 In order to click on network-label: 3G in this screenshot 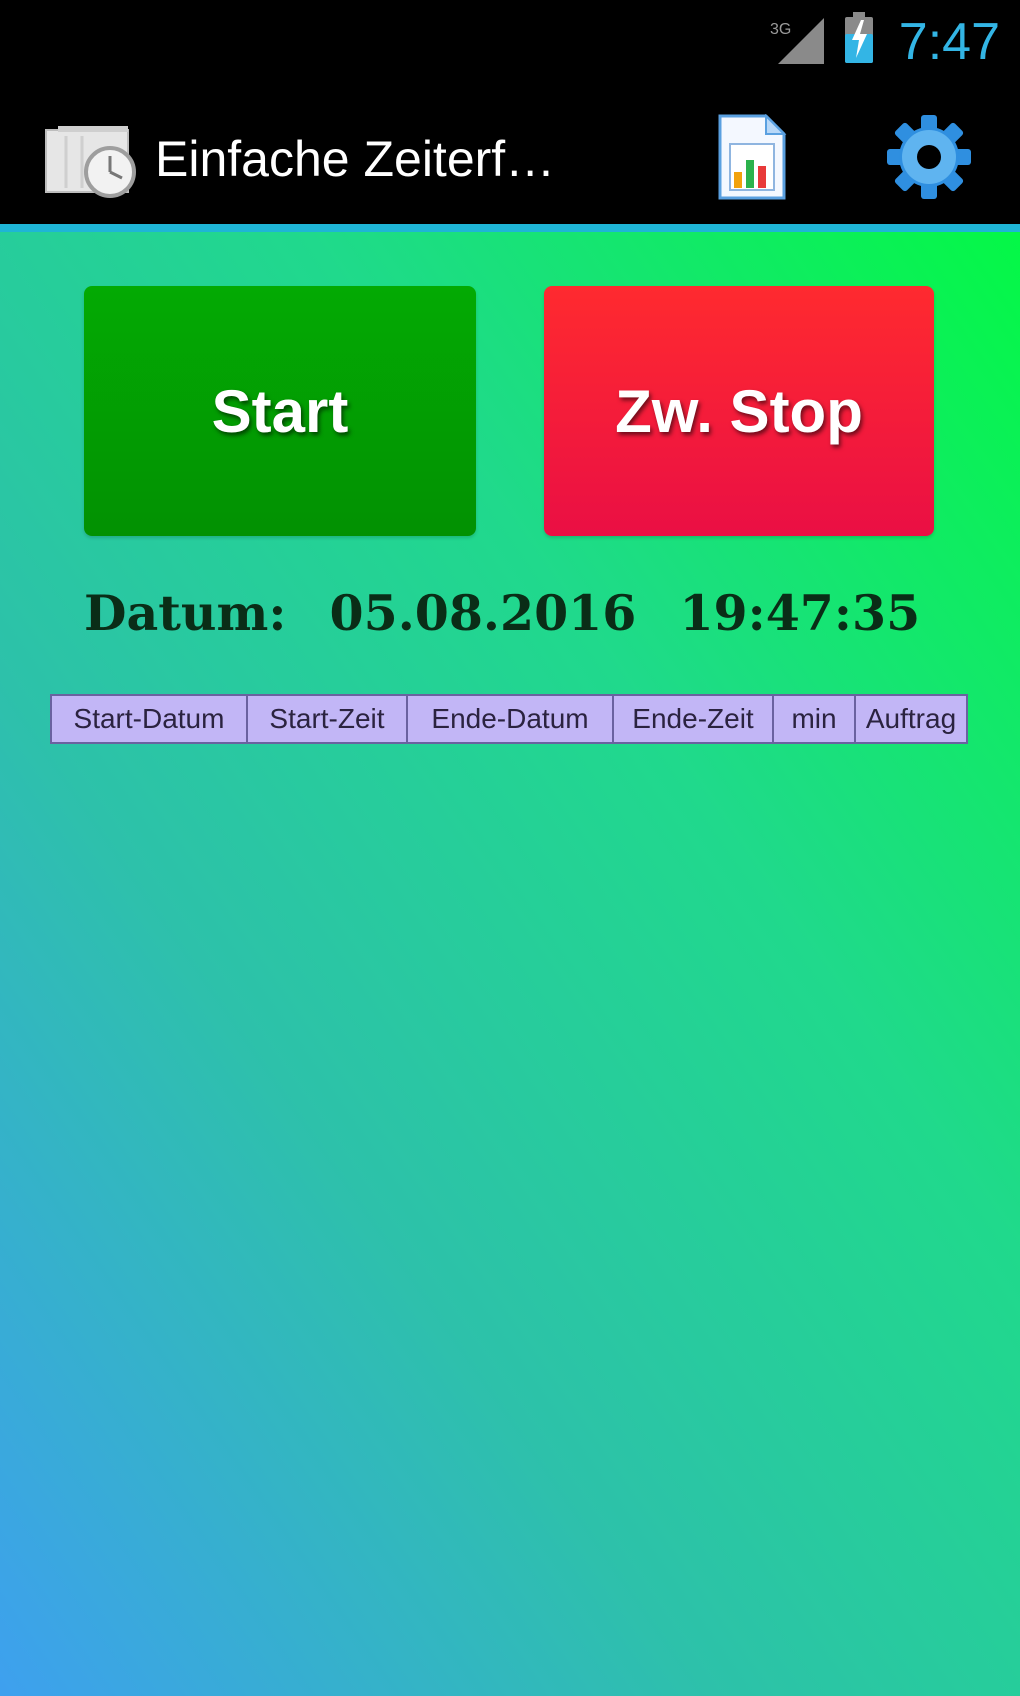, I will do `click(780, 29)`.